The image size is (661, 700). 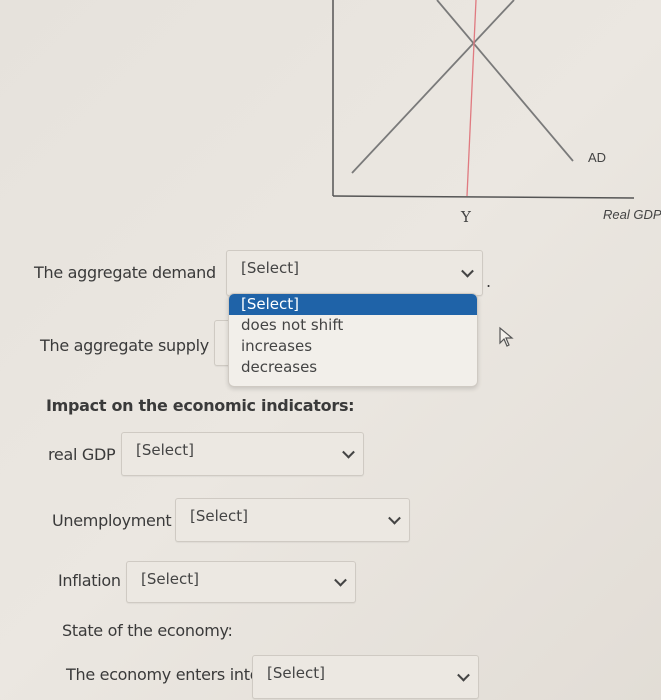 I want to click on aggregate-demand-label: The aggregate demand, so click(x=125, y=272).